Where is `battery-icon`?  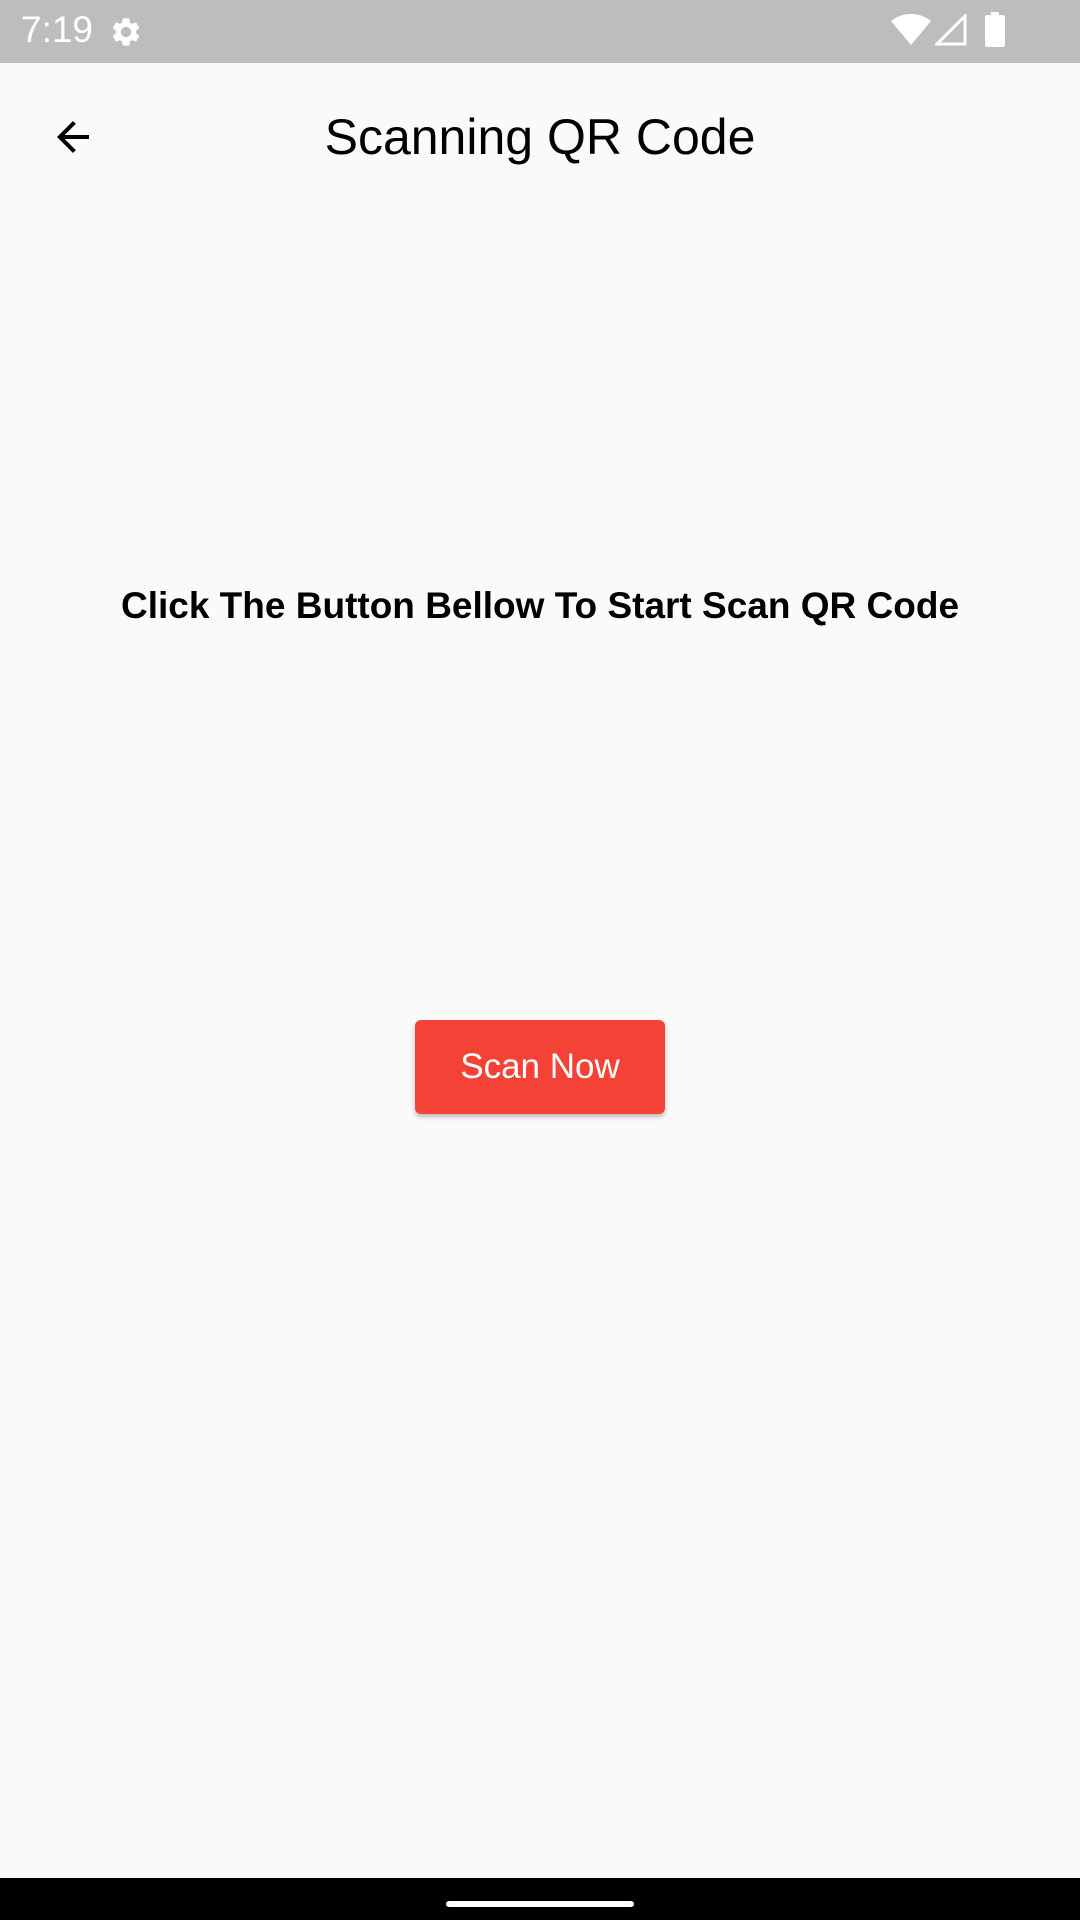
battery-icon is located at coordinates (995, 29).